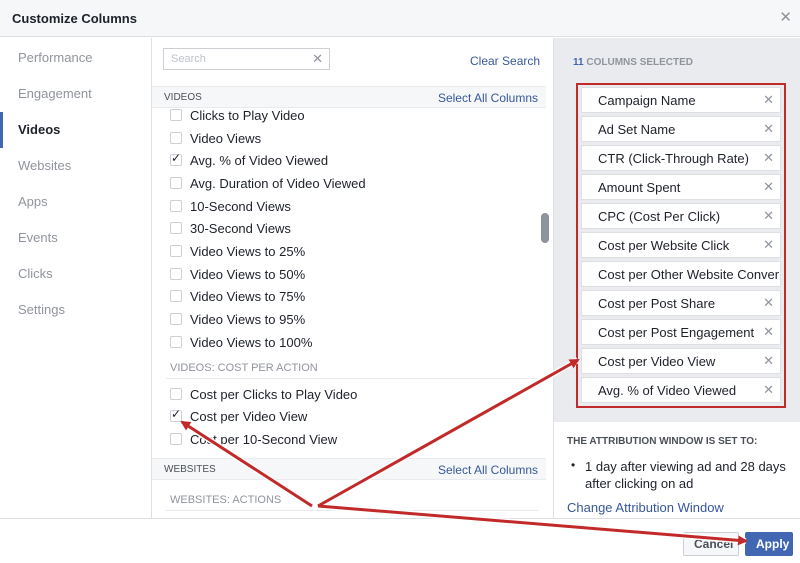 The width and height of the screenshot is (800, 563). Describe the element at coordinates (578, 62) in the screenshot. I see `selected-count-number: 11` at that location.